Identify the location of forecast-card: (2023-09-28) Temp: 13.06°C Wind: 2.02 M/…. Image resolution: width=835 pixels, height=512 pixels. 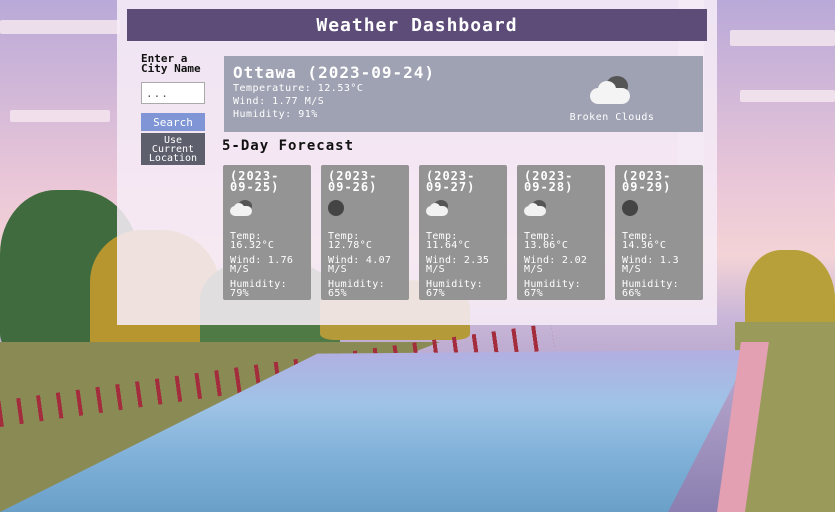
(561, 232).